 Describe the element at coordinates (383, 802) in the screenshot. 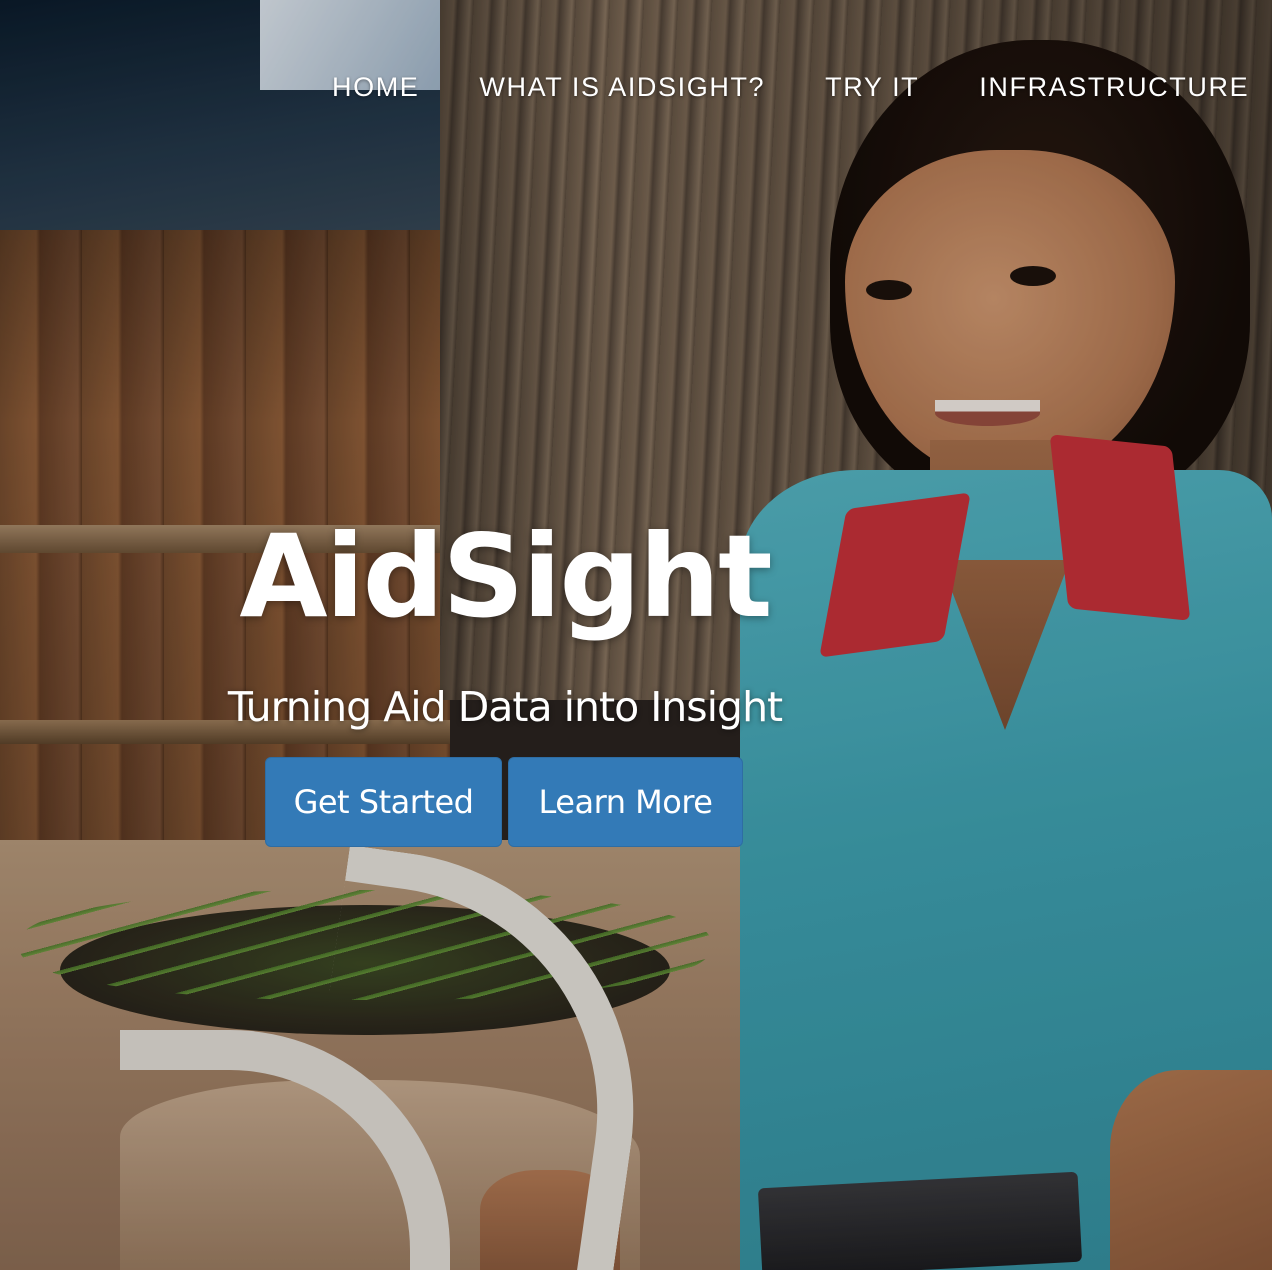

I see `get-started-button: Get Started` at that location.